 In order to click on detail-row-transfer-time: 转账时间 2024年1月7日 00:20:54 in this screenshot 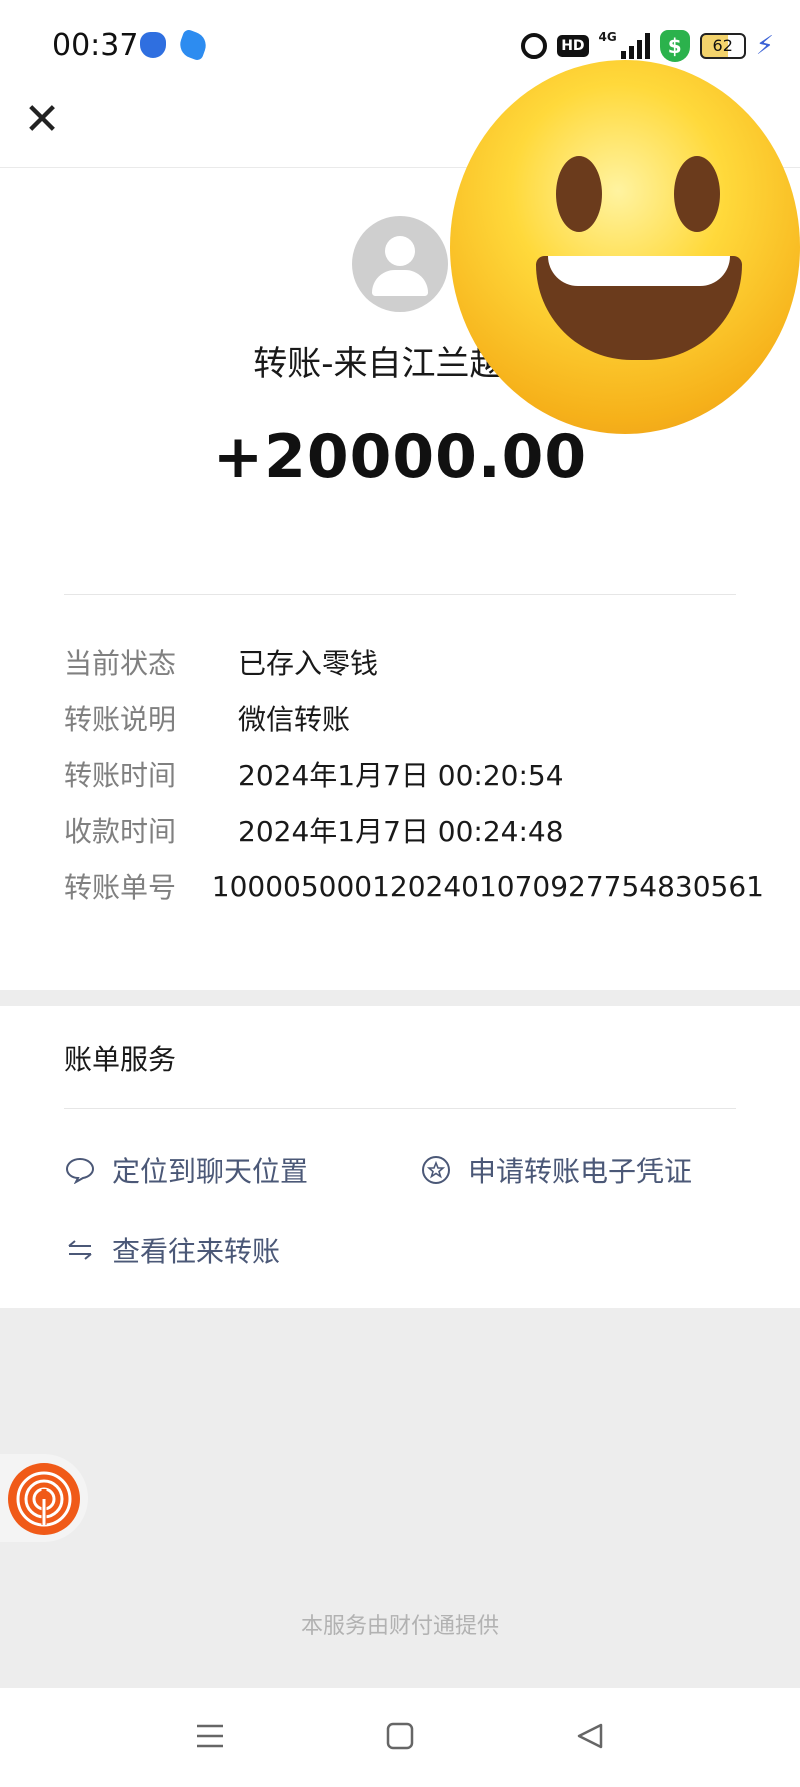, I will do `click(414, 774)`.